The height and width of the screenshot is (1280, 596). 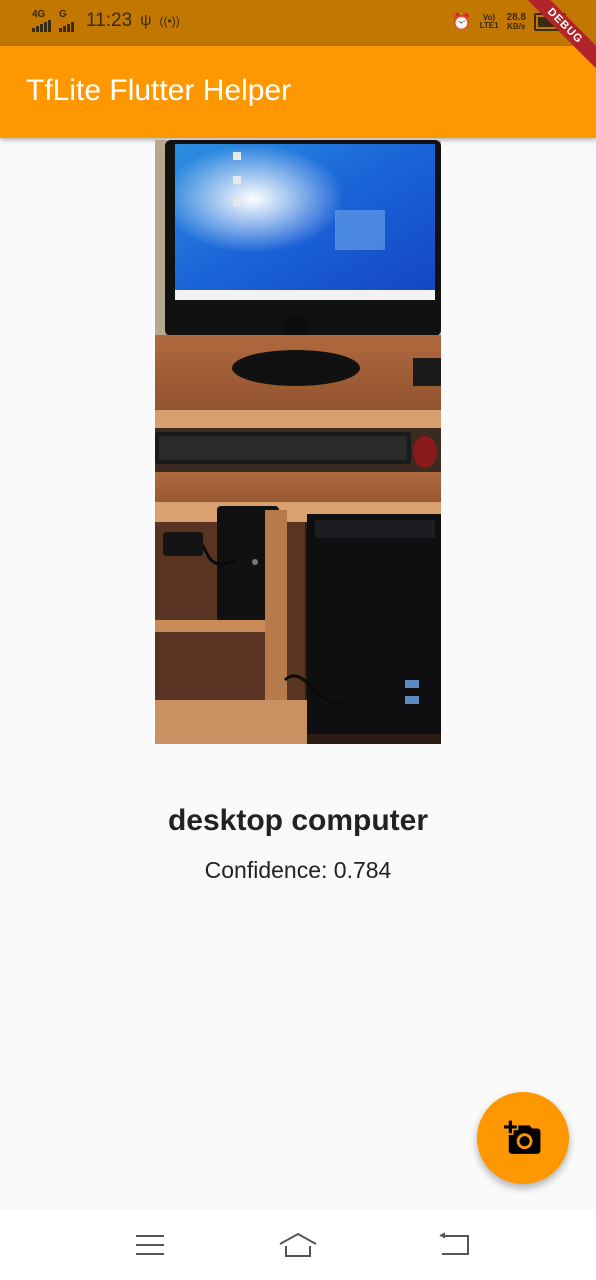 I want to click on hotspot-icon: ((•)), so click(x=169, y=21).